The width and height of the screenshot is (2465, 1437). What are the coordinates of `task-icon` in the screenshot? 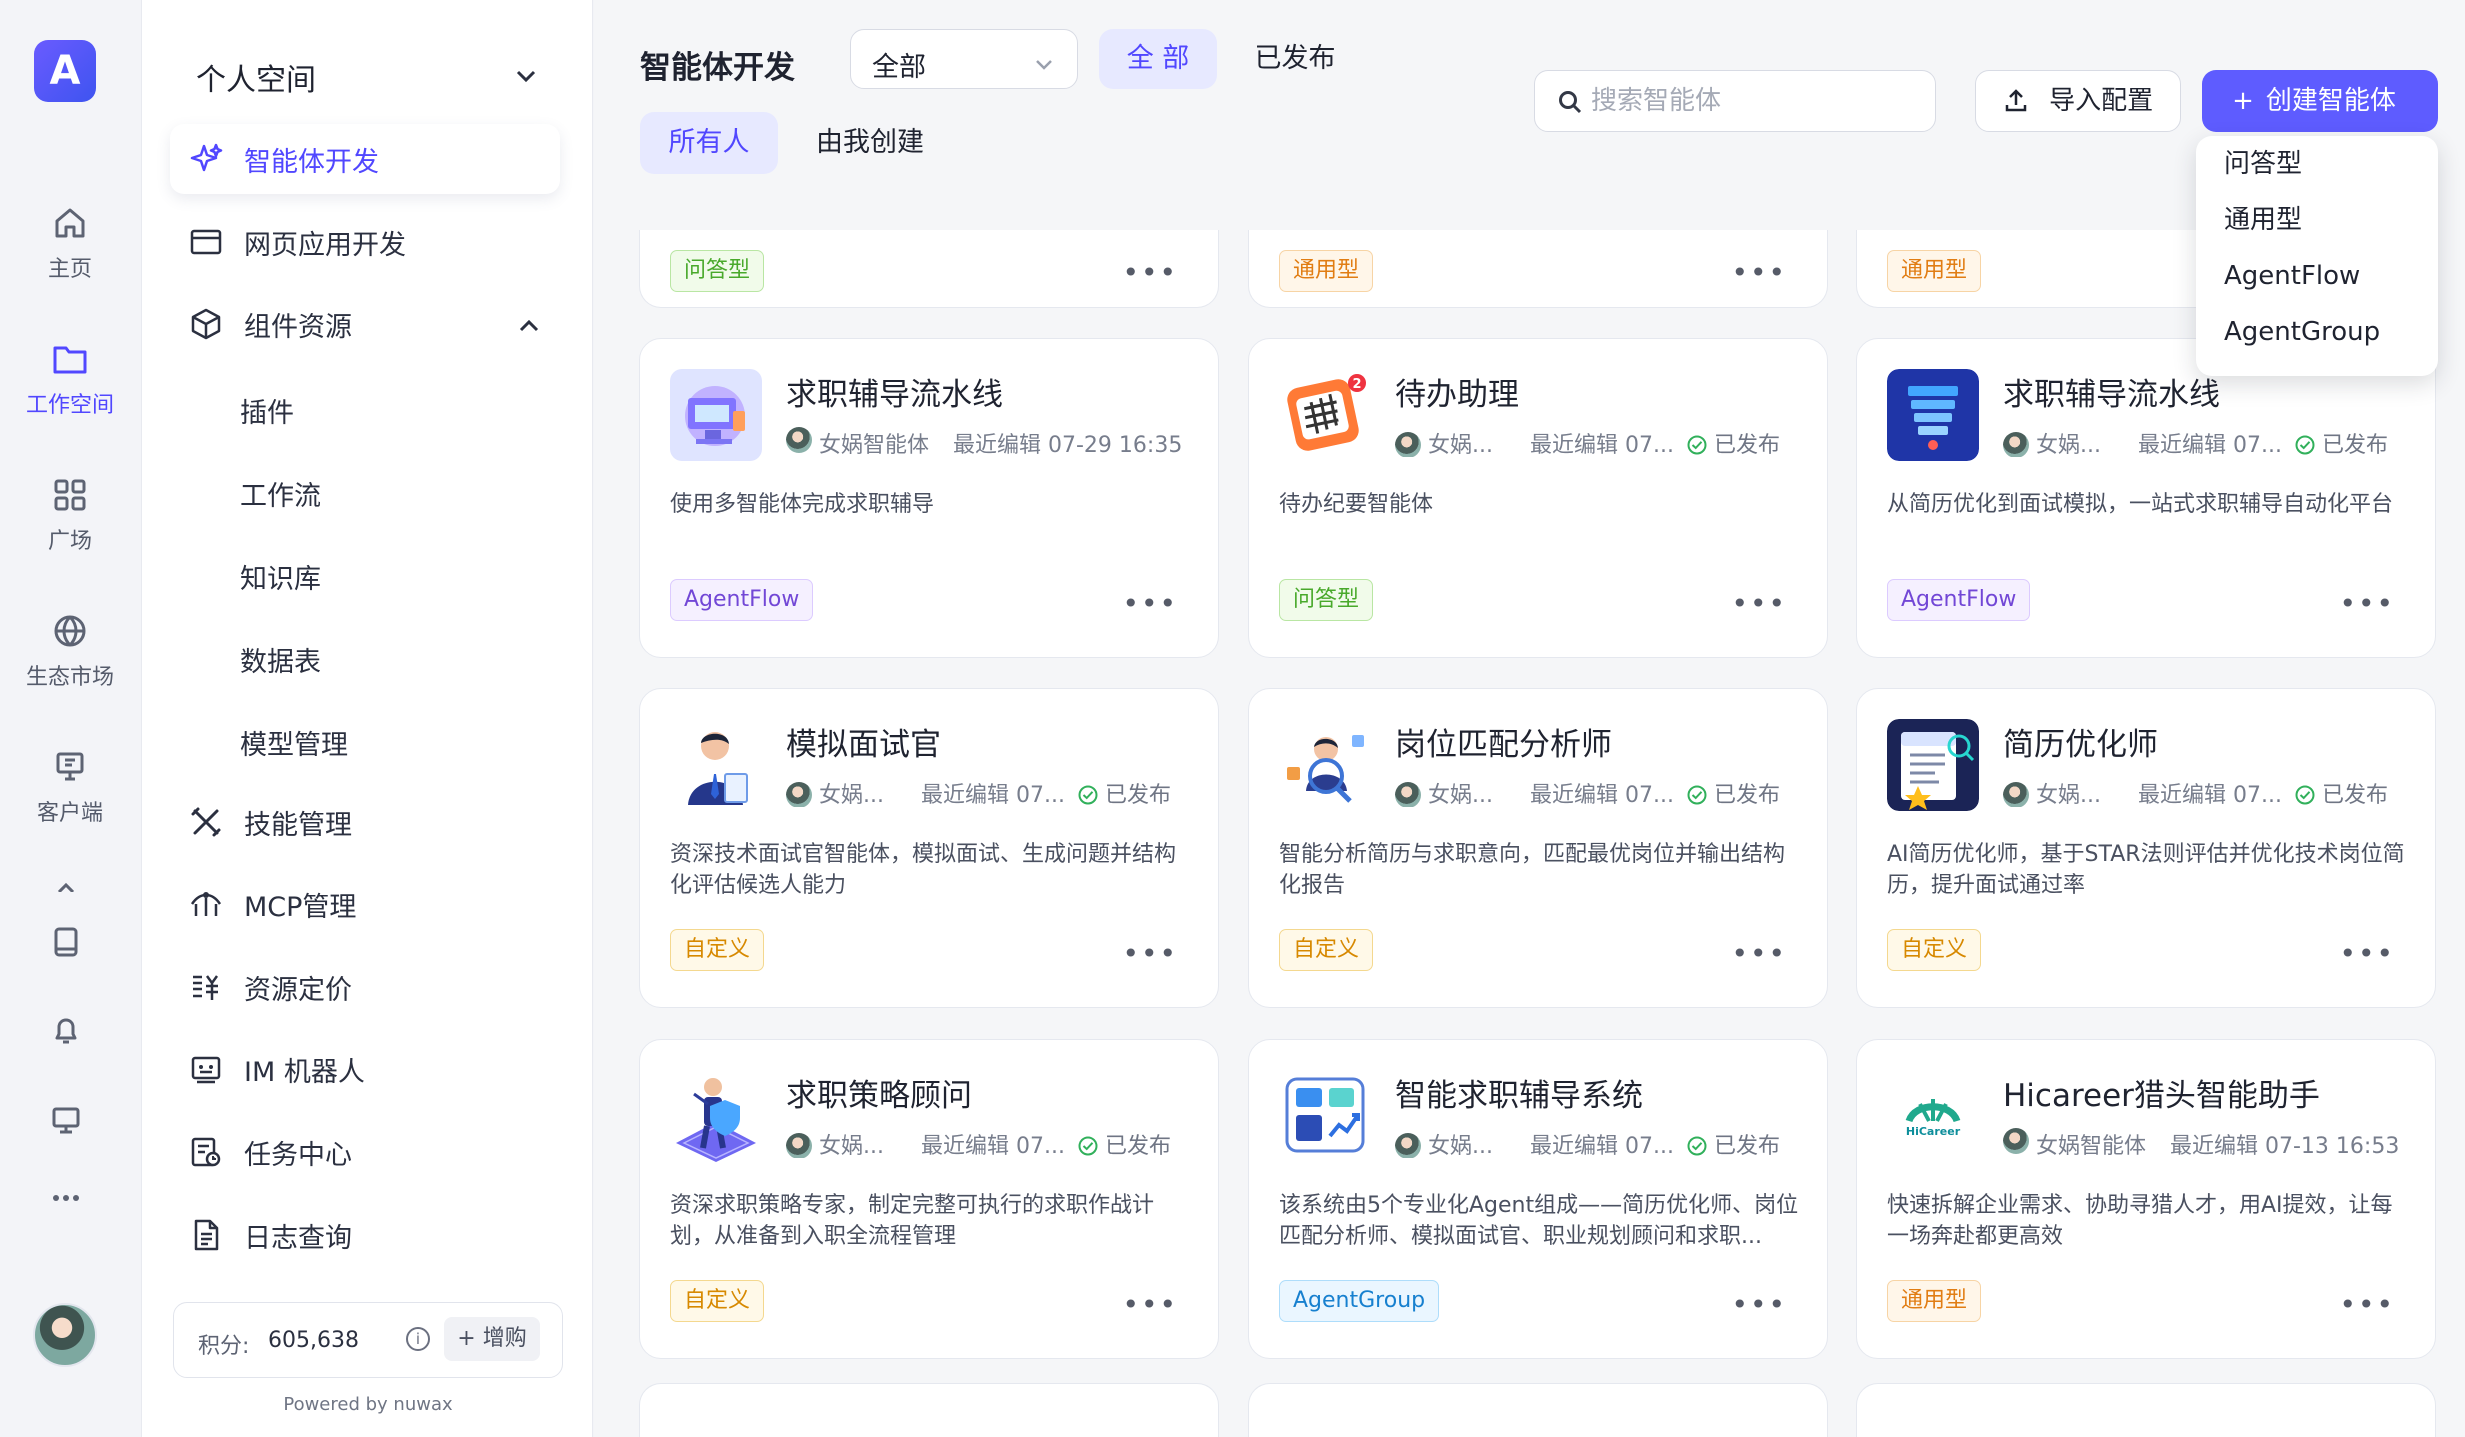 It's located at (206, 1152).